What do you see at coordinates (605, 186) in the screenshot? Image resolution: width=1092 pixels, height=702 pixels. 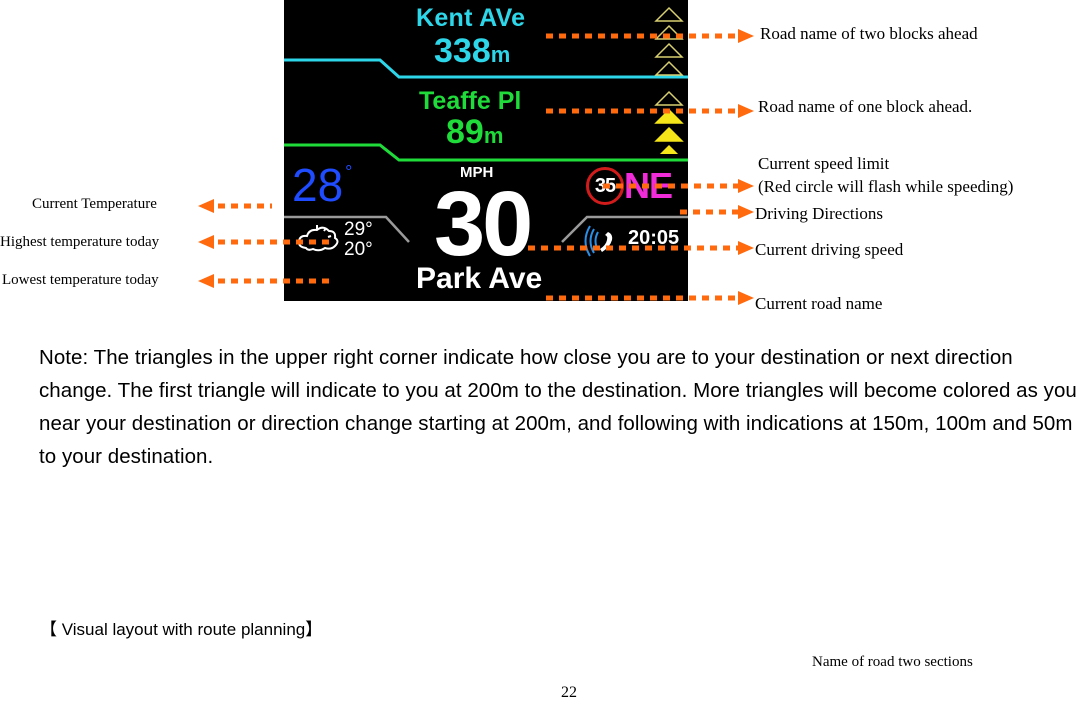 I see `speed-limit-sign: 35` at bounding box center [605, 186].